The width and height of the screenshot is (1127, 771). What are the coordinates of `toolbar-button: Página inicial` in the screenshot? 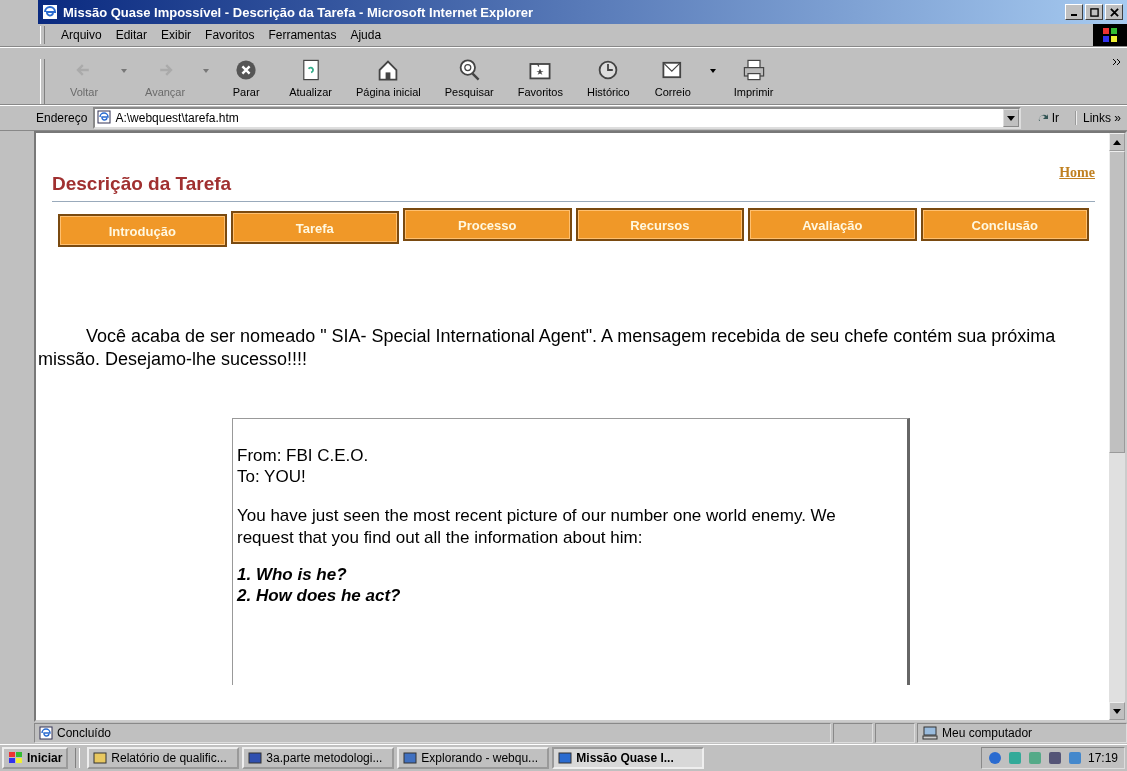 It's located at (388, 79).